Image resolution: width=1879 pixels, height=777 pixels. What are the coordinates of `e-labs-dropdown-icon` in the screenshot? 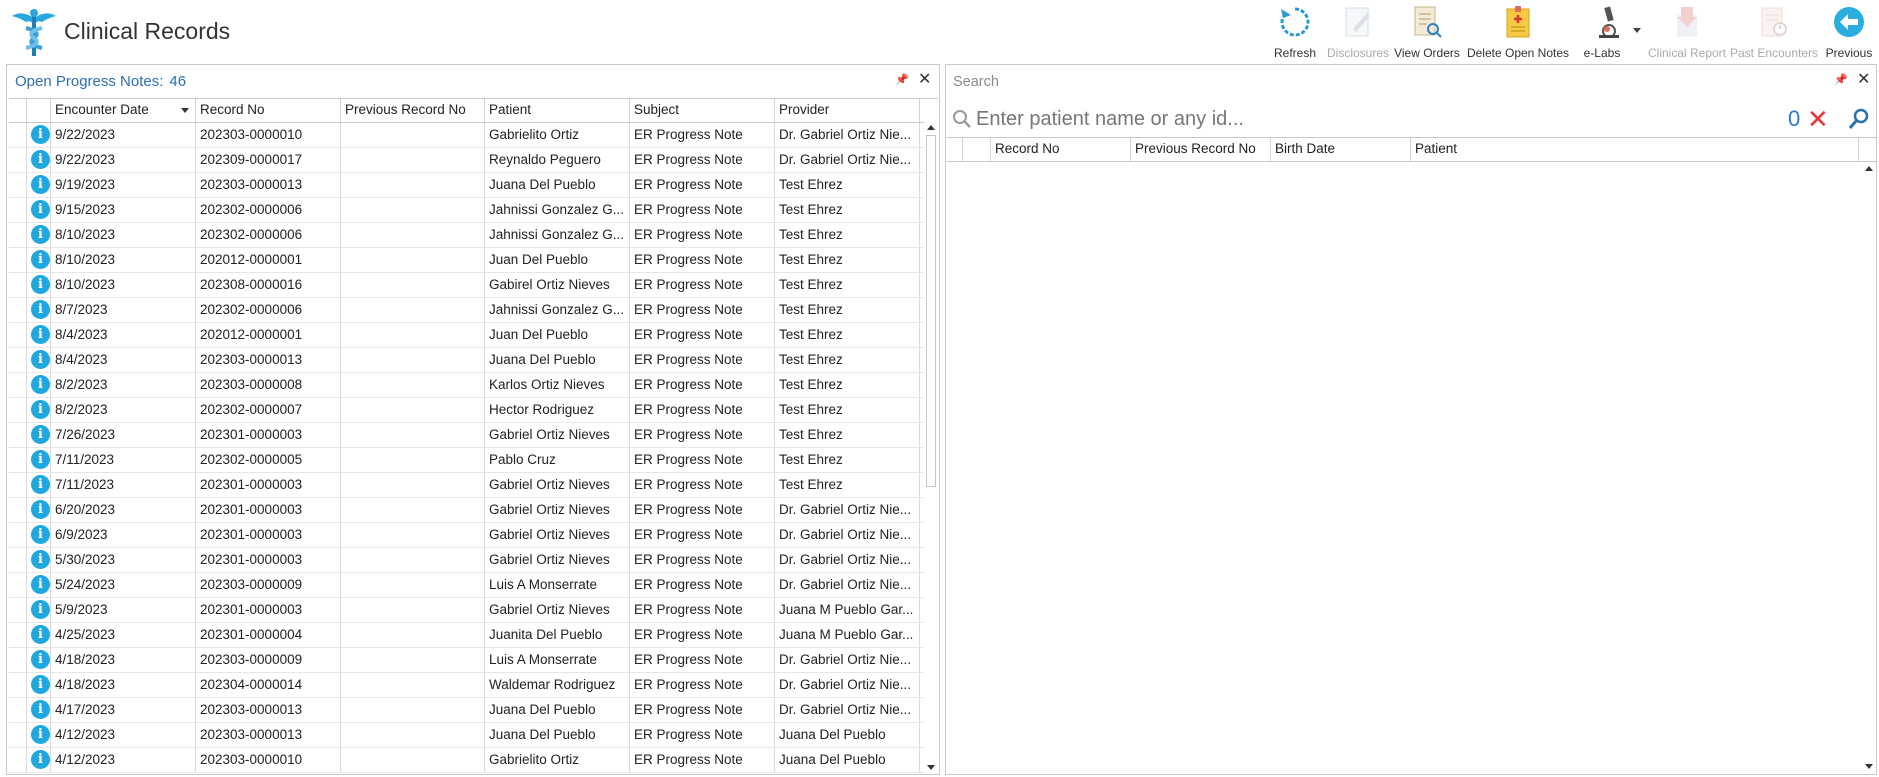 It's located at (1637, 30).